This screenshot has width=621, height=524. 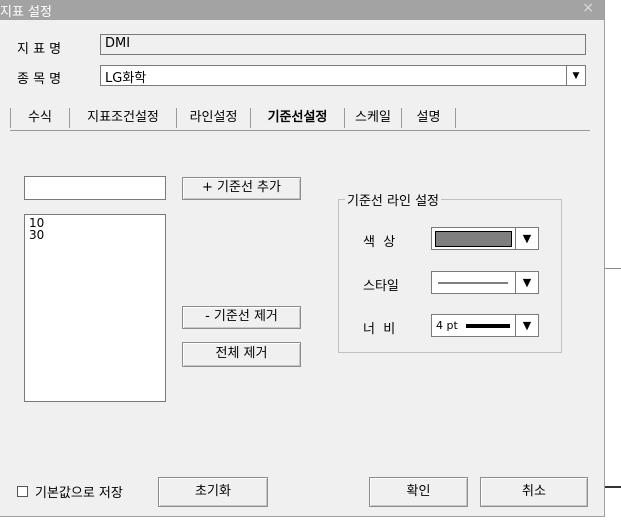 I want to click on style-select: ▼, so click(x=485, y=282).